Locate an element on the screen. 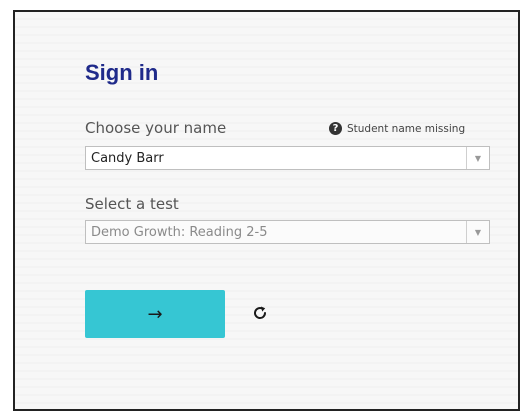 The image size is (525, 415). arrow-right-icon: → is located at coordinates (155, 314).